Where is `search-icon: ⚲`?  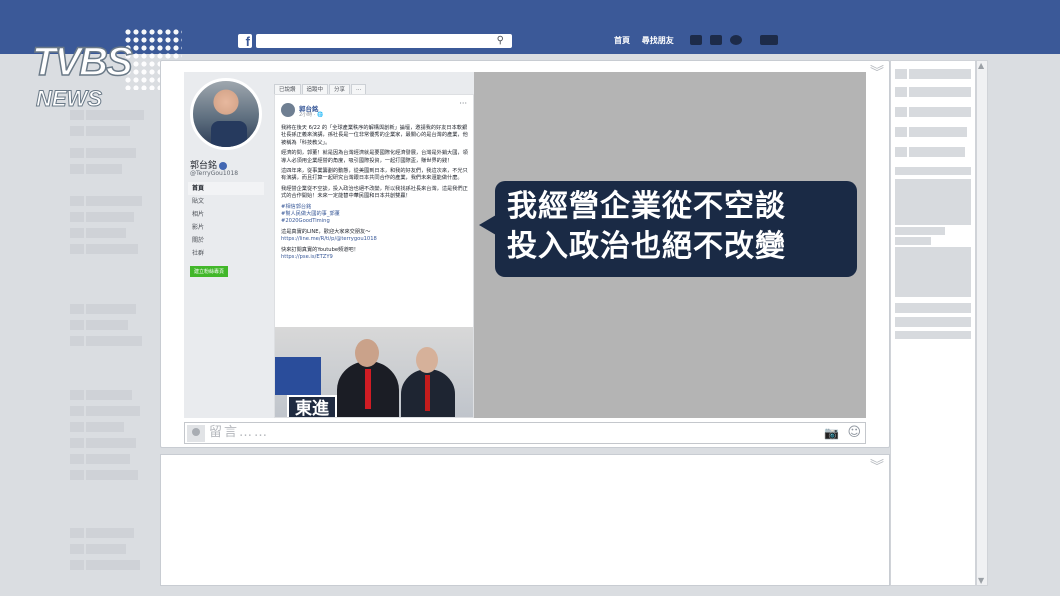 search-icon: ⚲ is located at coordinates (500, 41).